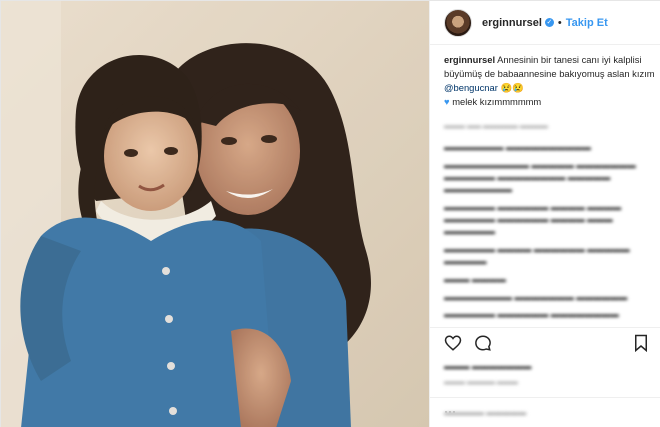 This screenshot has height=427, width=660. I want to click on add-comment-bar: ▬▬▬▬▬ ▬▬▬▬▬ ···, so click(545, 412).